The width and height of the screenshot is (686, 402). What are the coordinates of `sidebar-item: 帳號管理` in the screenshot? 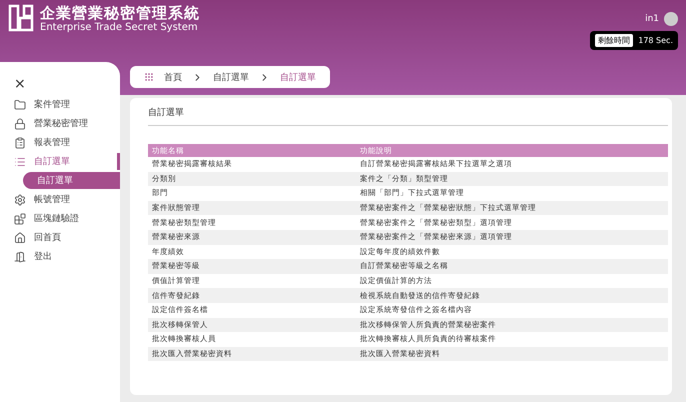 It's located at (67, 199).